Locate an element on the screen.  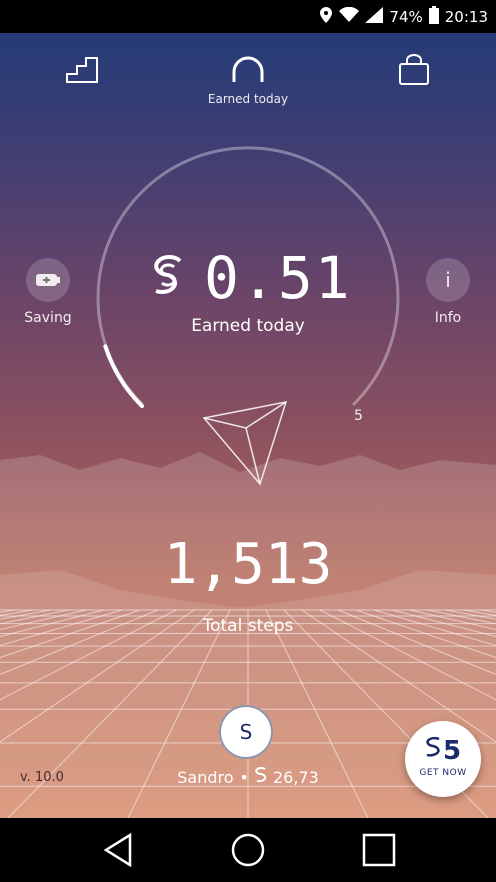
system-nav-bar is located at coordinates (248, 850).